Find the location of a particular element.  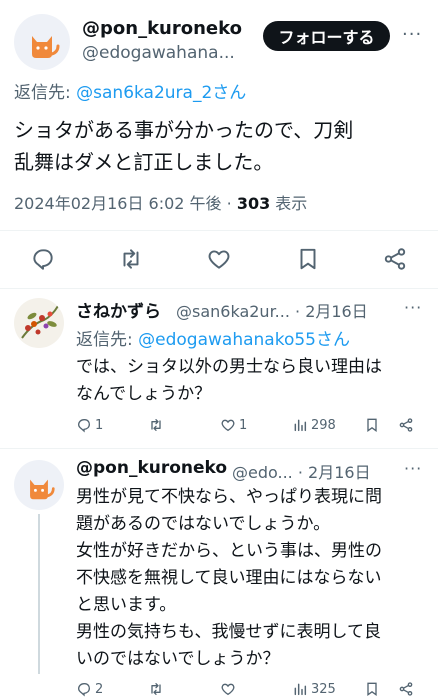

like-button: 1 is located at coordinates (233, 425).